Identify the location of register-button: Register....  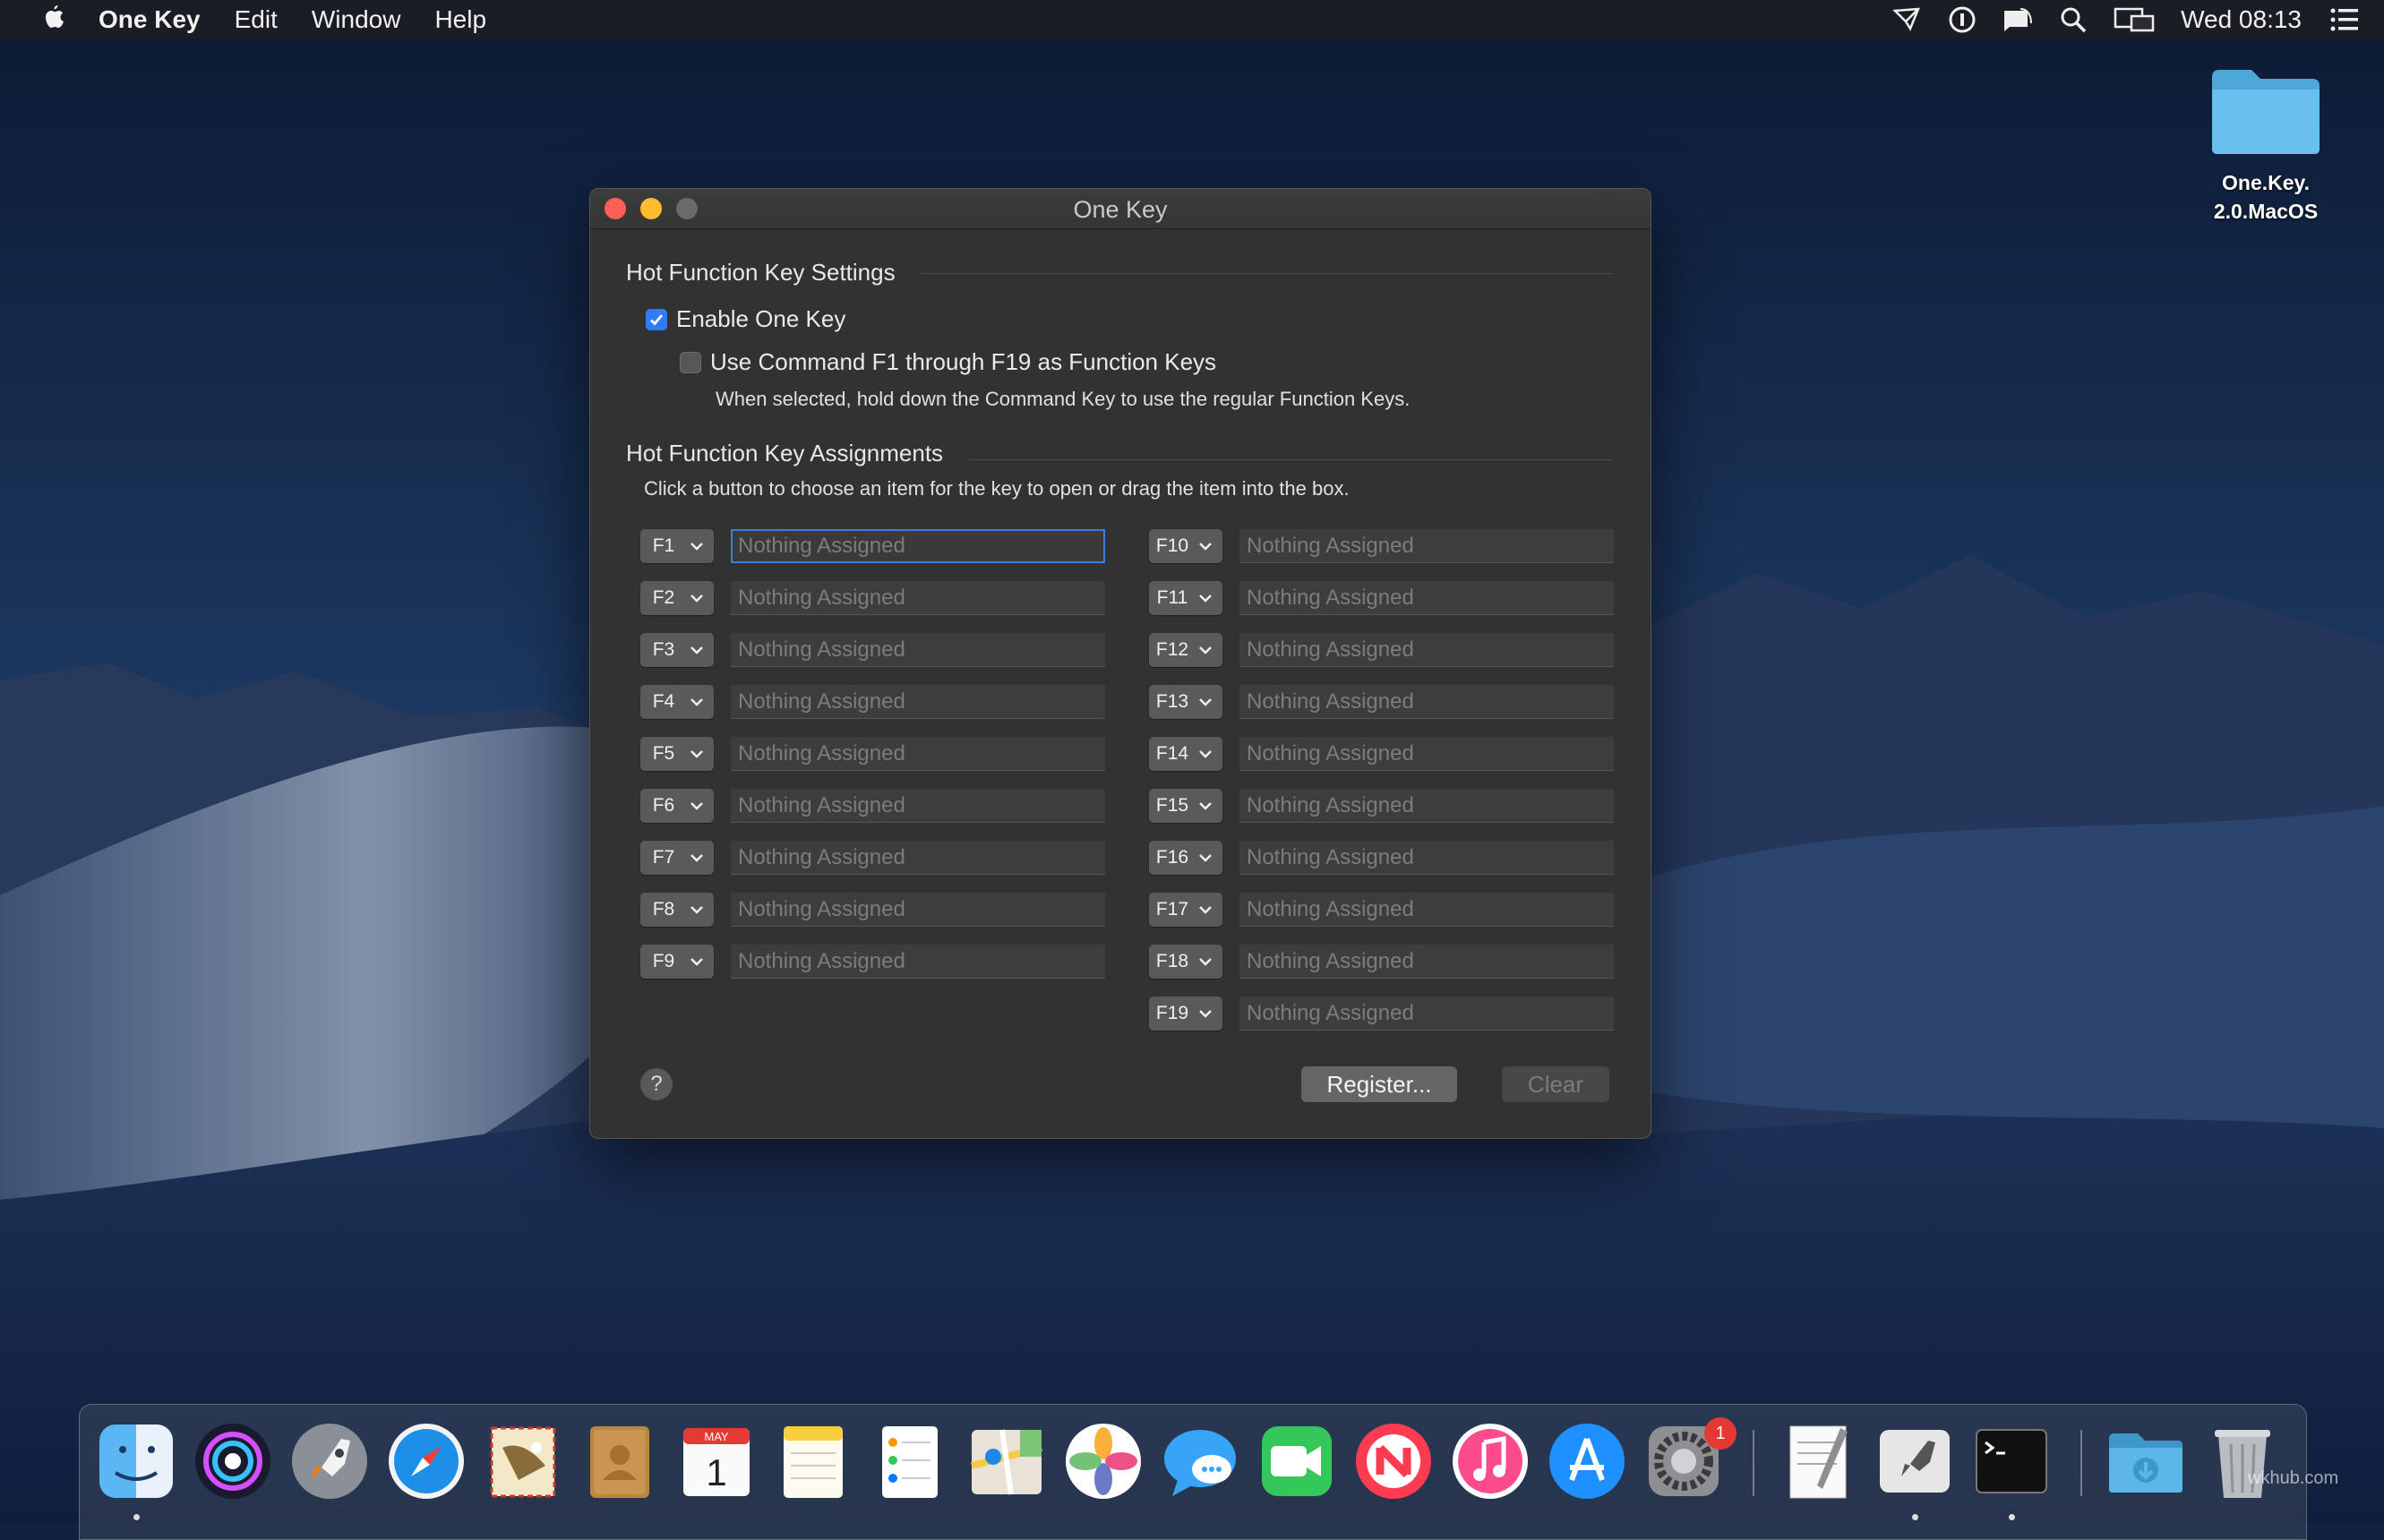
(1379, 1084).